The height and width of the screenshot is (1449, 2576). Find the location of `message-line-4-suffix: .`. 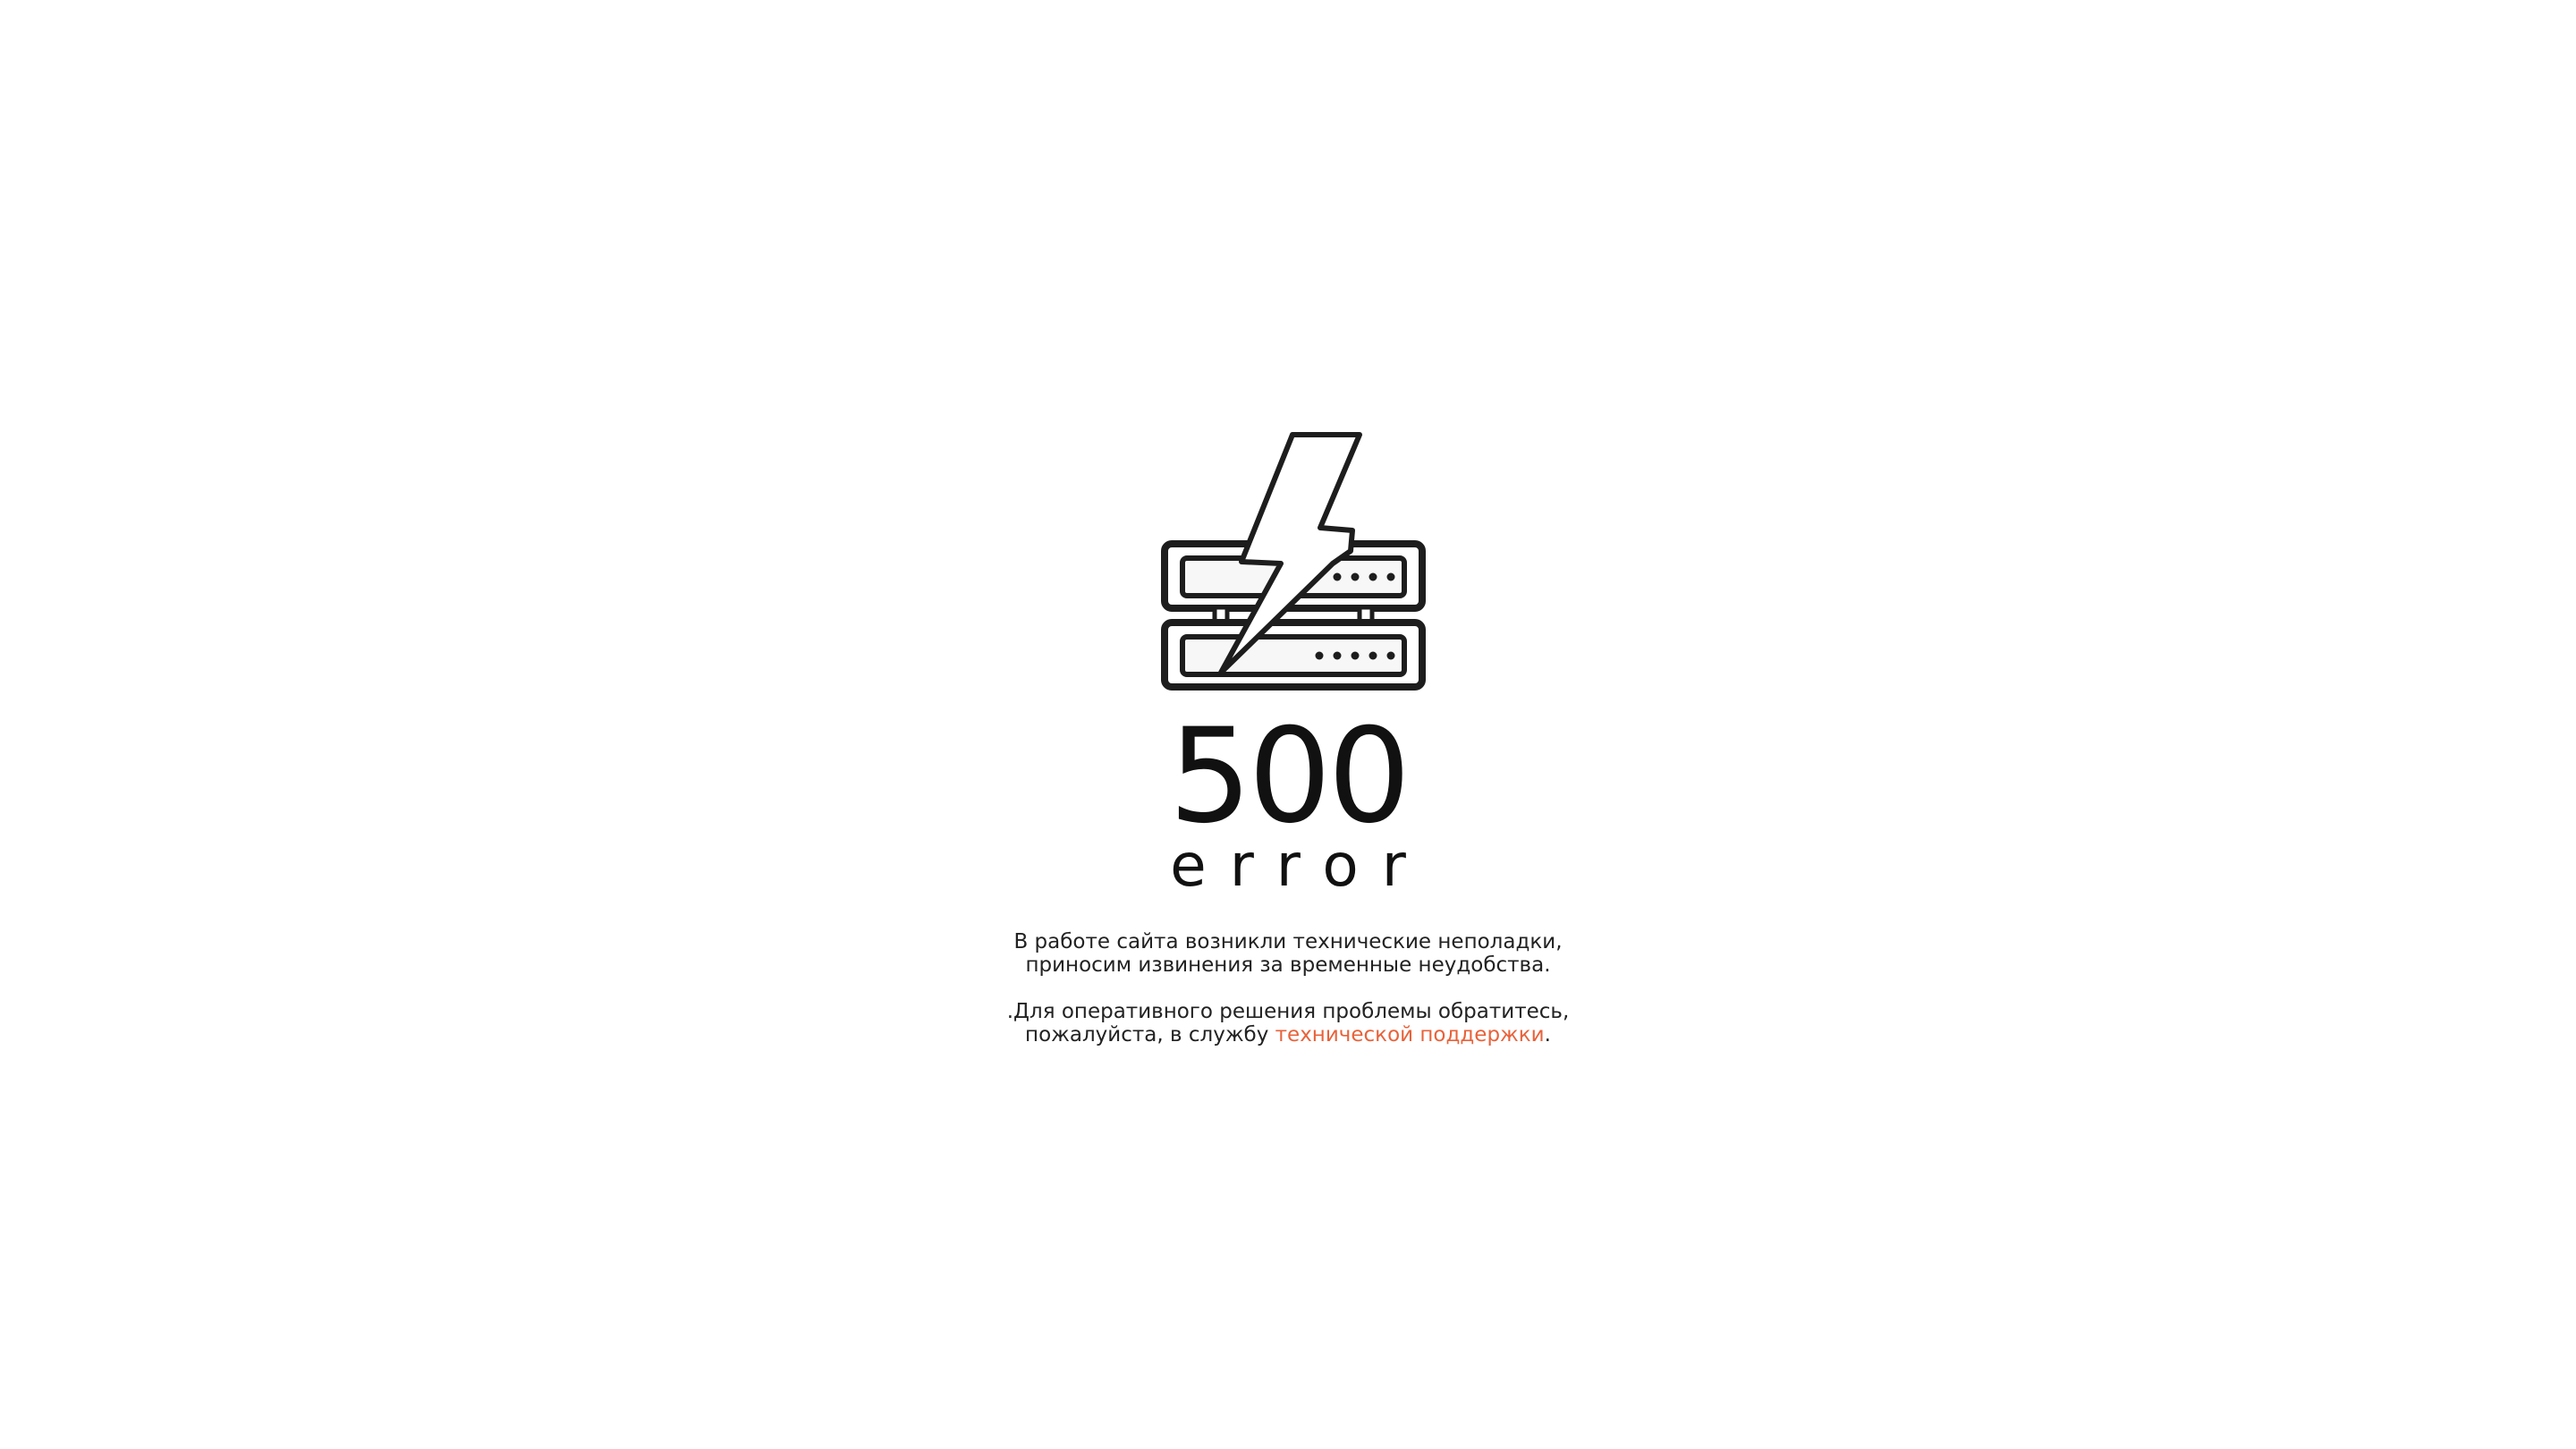

message-line-4-suffix: . is located at coordinates (1547, 1034).